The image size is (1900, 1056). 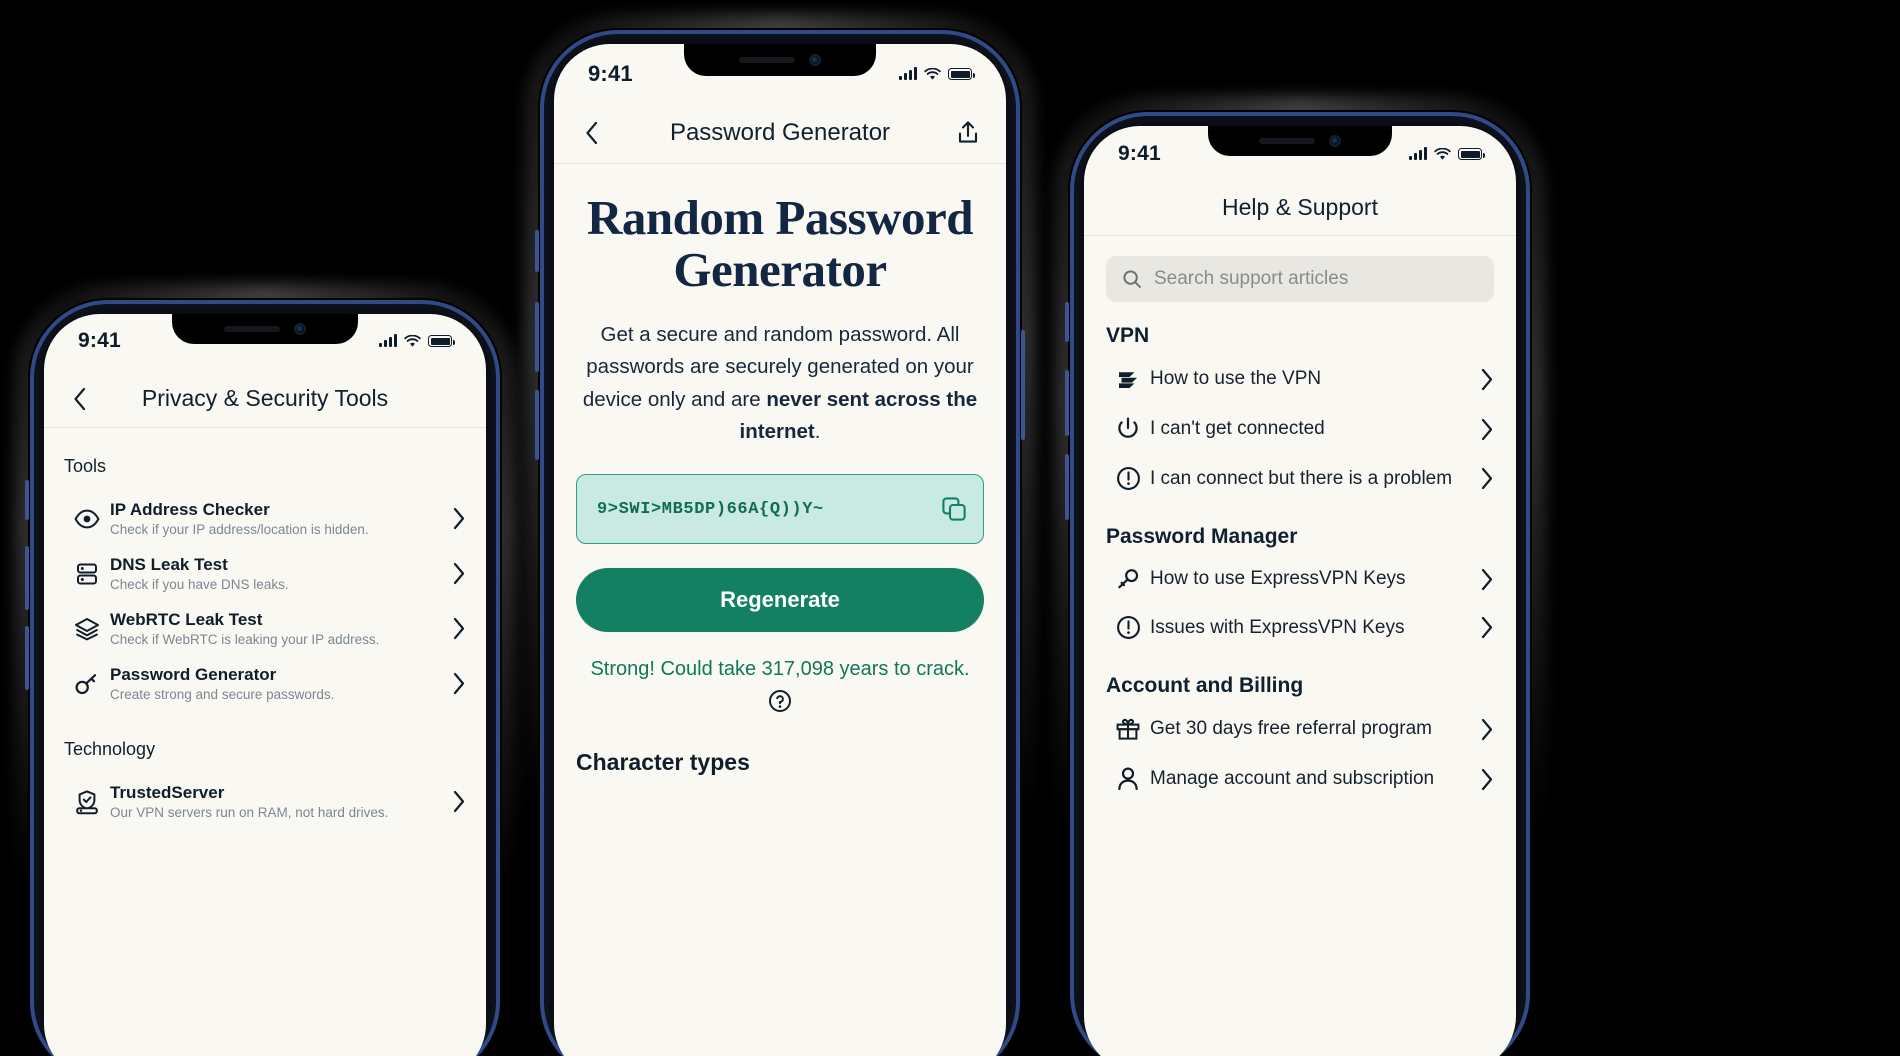 I want to click on list-item-title: I can connect but there is a problem, so click(x=1301, y=478).